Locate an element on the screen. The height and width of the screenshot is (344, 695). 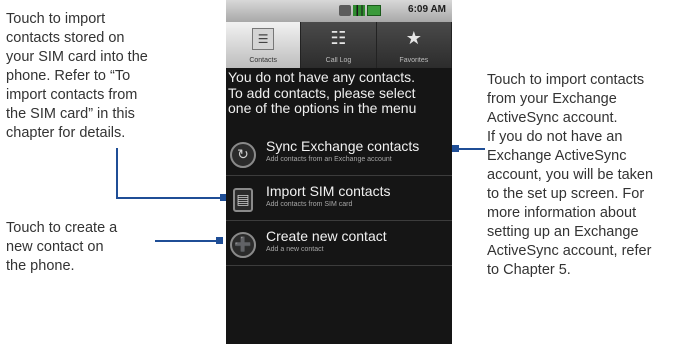
option-subtitle: Add contacts from SIM card is located at coordinates (309, 204).